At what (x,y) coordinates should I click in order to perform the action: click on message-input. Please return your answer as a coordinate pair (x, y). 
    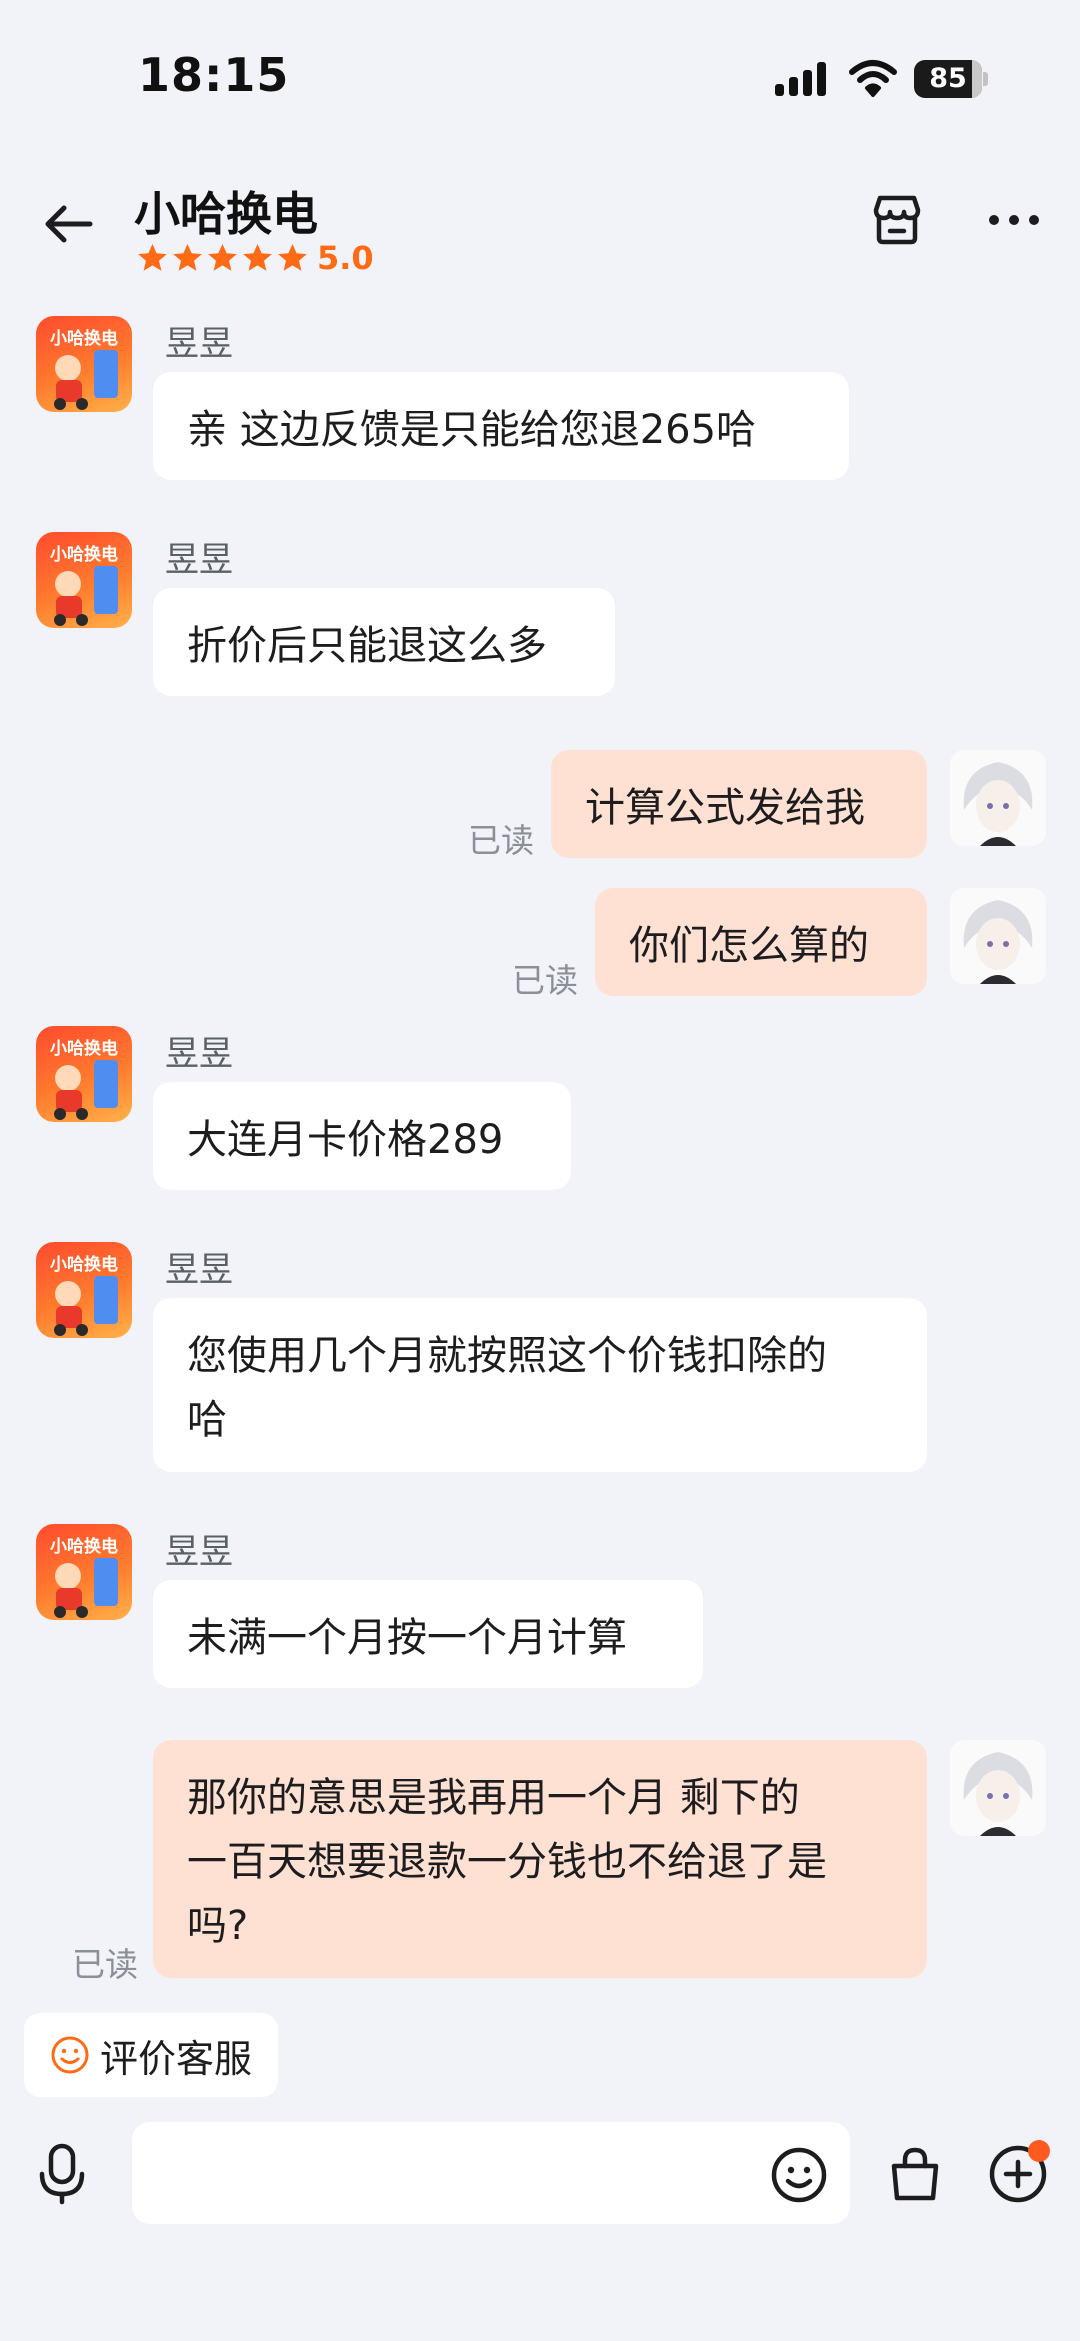
    Looking at the image, I should click on (491, 2173).